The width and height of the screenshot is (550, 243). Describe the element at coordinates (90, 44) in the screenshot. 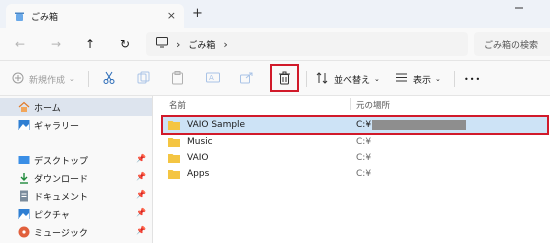

I see `up-button: ↑` at that location.